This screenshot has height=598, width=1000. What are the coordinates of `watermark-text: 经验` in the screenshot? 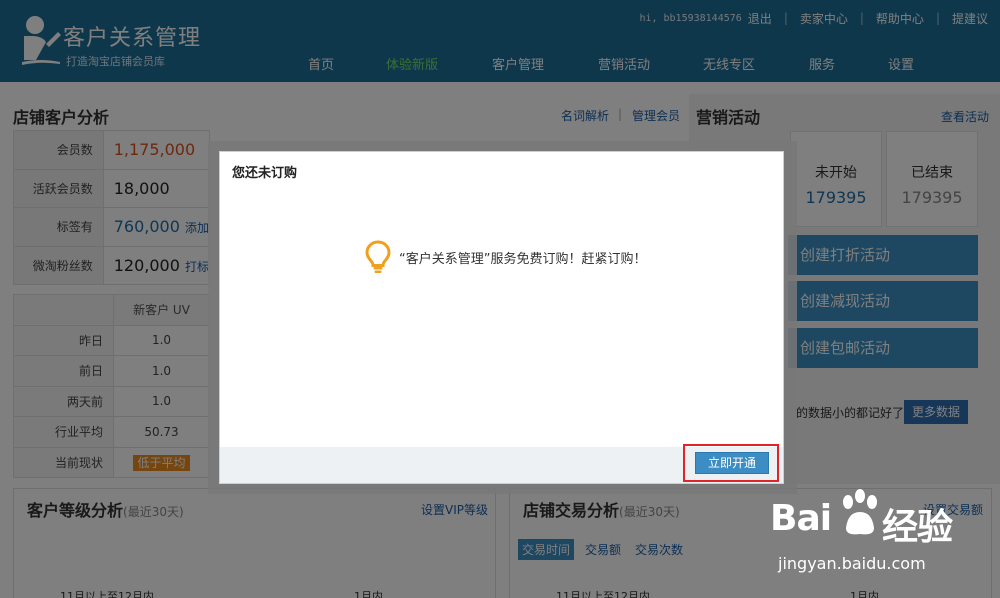 It's located at (917, 527).